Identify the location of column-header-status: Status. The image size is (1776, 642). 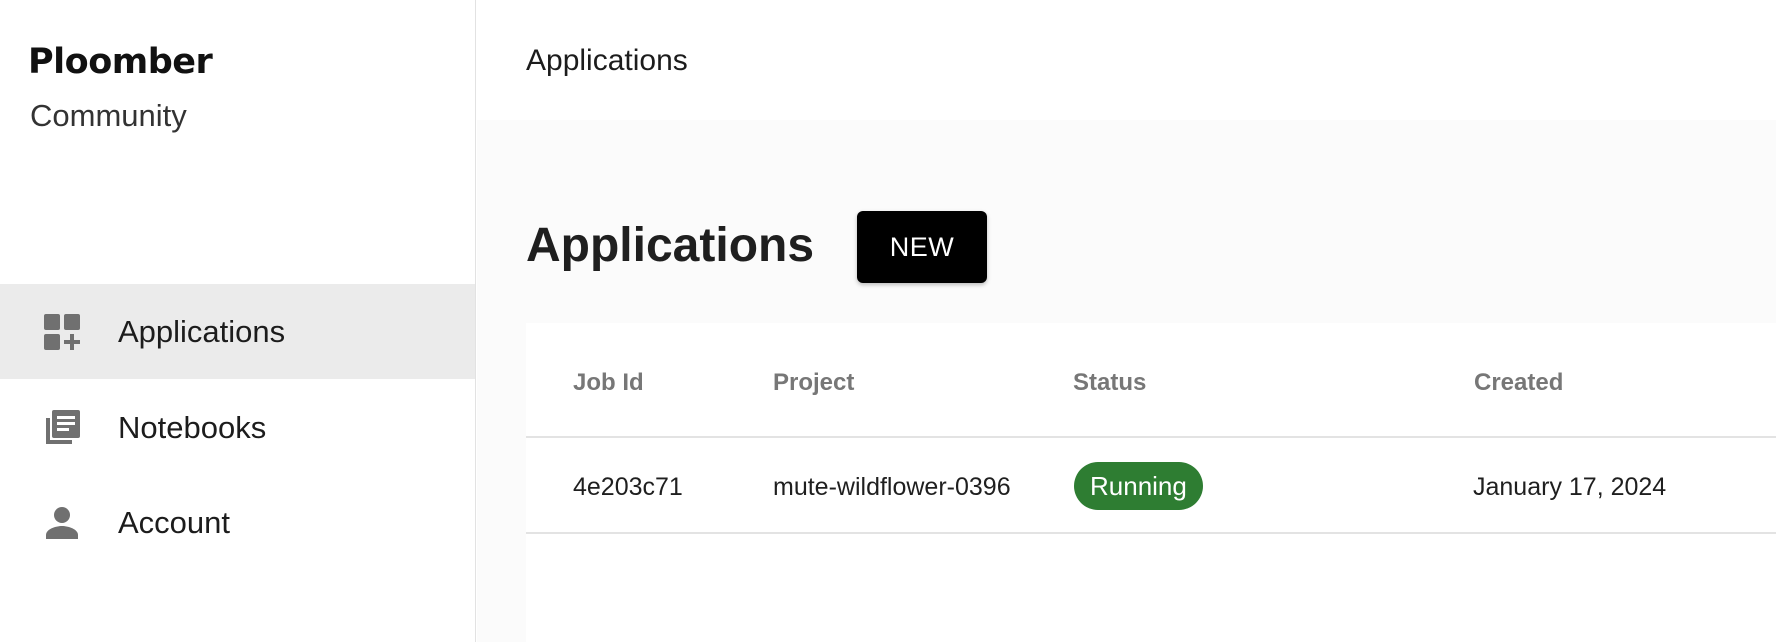
(1109, 383).